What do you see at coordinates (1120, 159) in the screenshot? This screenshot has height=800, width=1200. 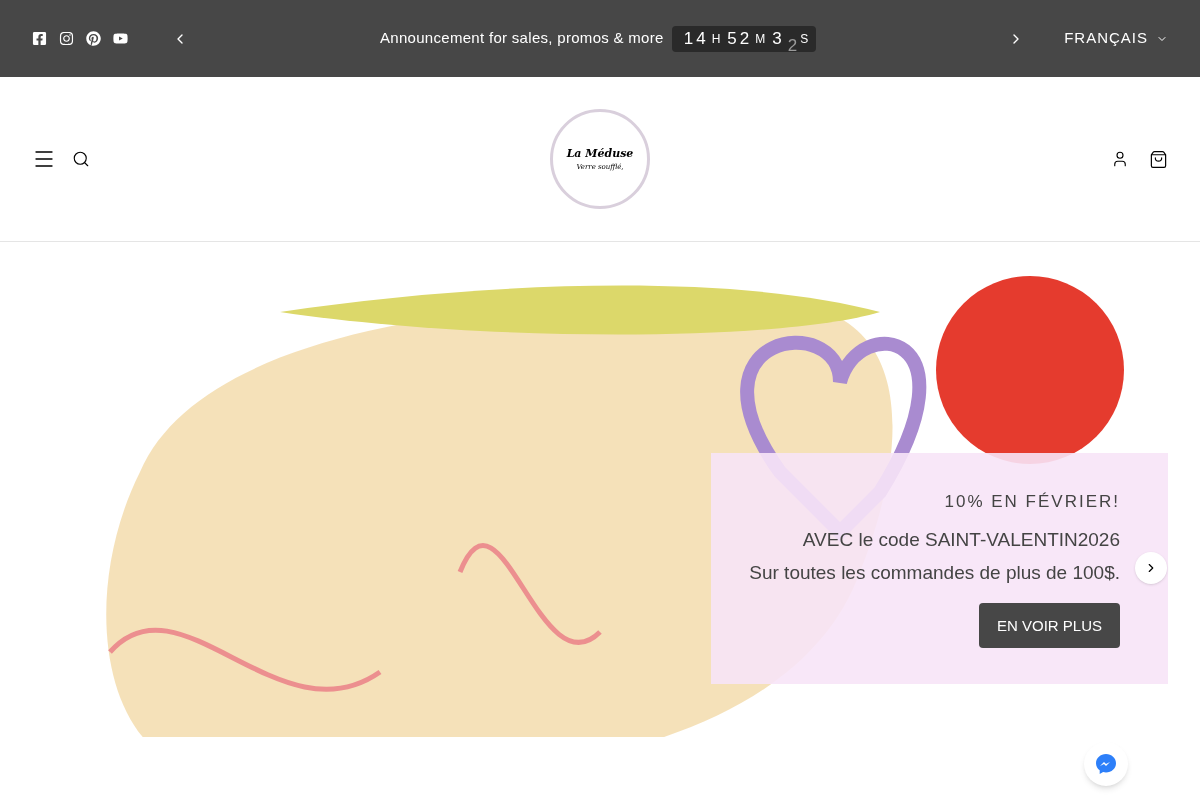 I see `account-icon` at bounding box center [1120, 159].